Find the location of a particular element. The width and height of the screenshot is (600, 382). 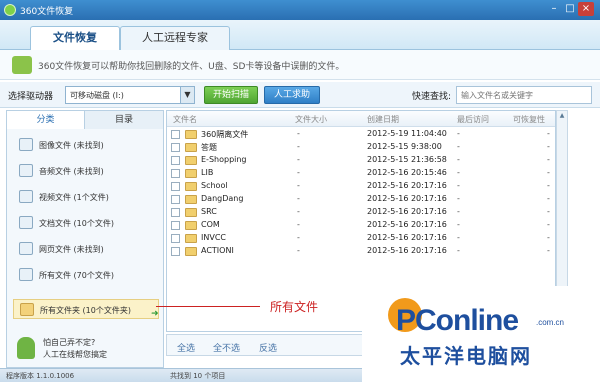

tab-category: 分类 is located at coordinates (46, 120).